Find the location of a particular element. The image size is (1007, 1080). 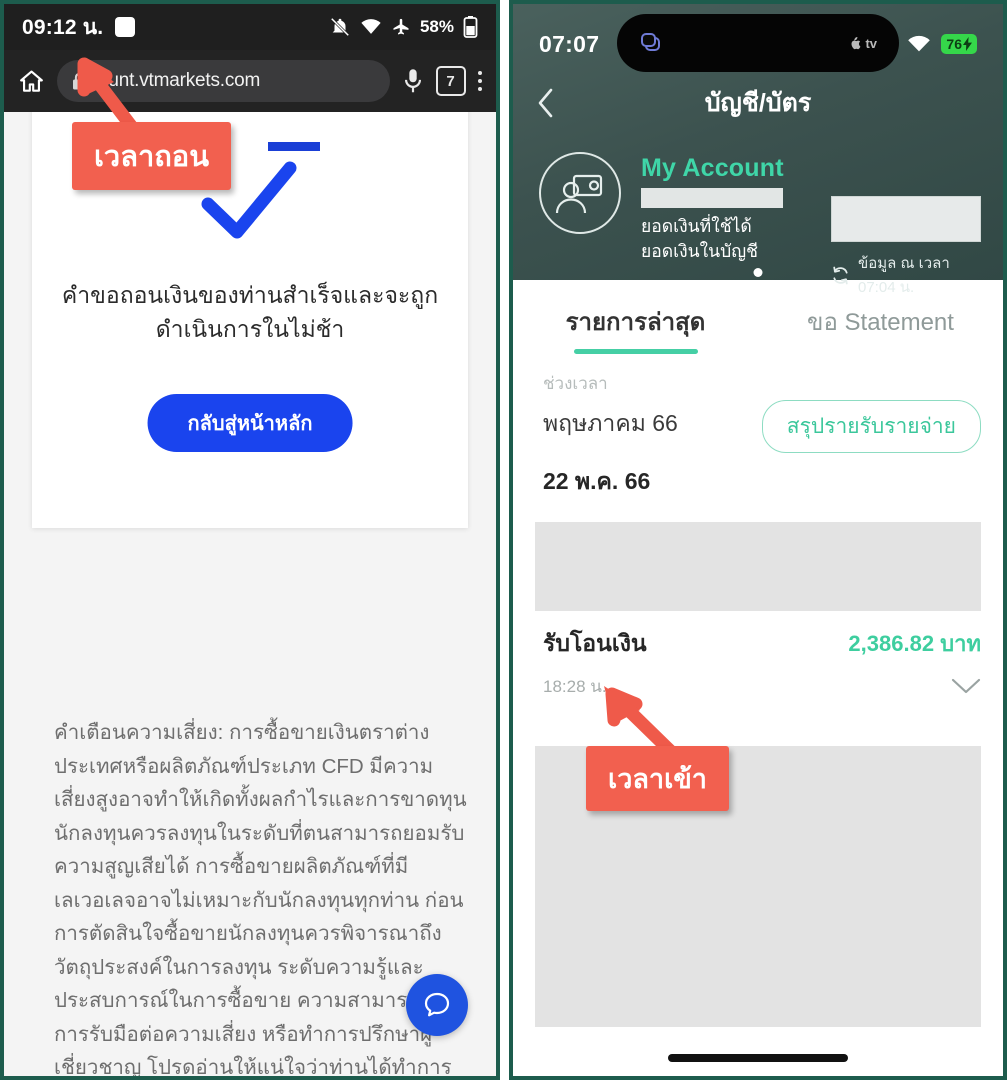

transaction-date-header: 22 พ.ค. 66 is located at coordinates (597, 481).